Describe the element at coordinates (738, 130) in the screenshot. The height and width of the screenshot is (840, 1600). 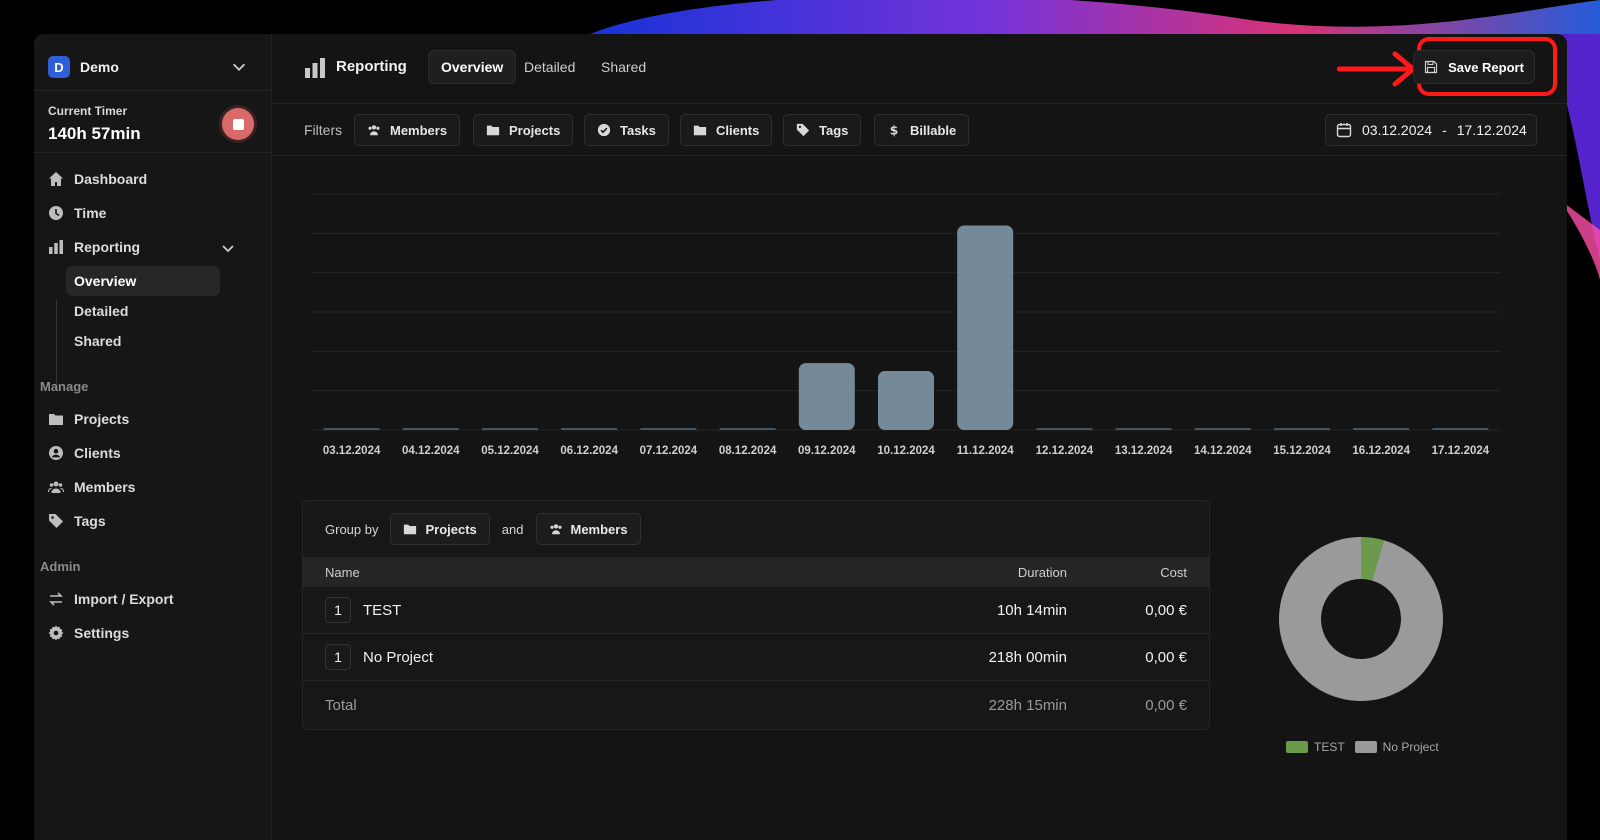
I see `filter-label: Clients` at that location.